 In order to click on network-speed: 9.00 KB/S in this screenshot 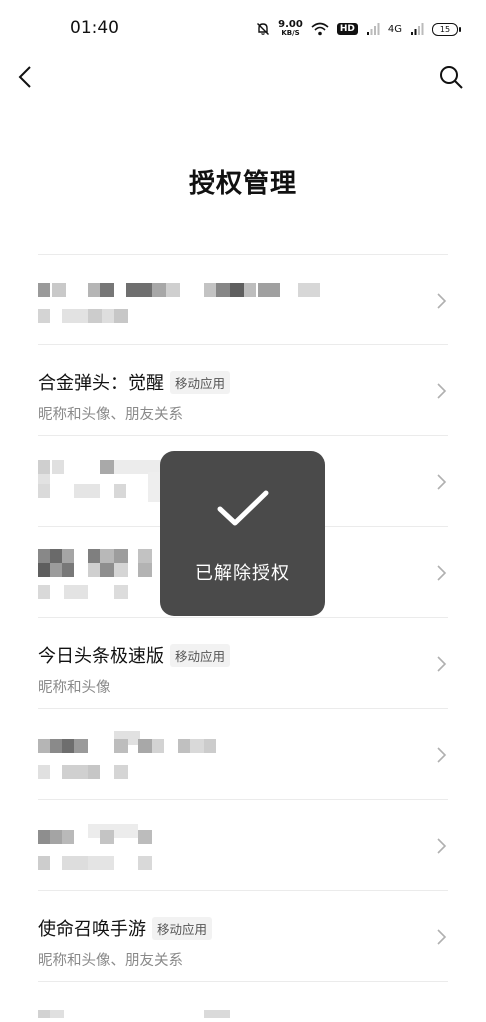, I will do `click(290, 29)`.